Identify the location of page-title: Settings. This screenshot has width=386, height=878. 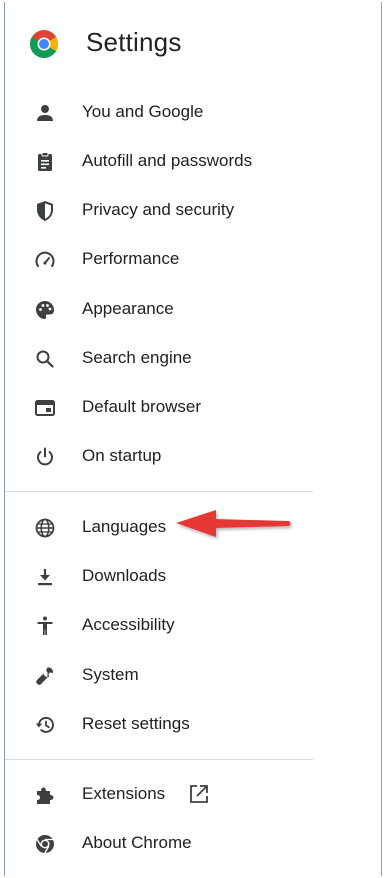
(134, 42).